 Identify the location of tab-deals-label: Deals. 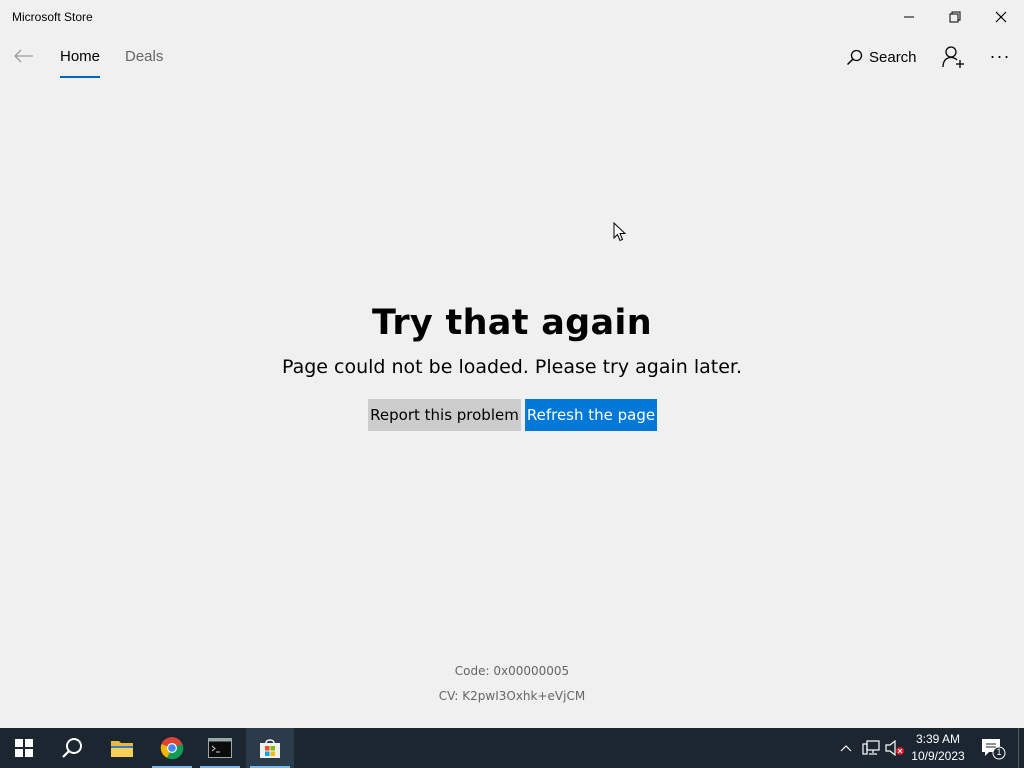
(144, 56).